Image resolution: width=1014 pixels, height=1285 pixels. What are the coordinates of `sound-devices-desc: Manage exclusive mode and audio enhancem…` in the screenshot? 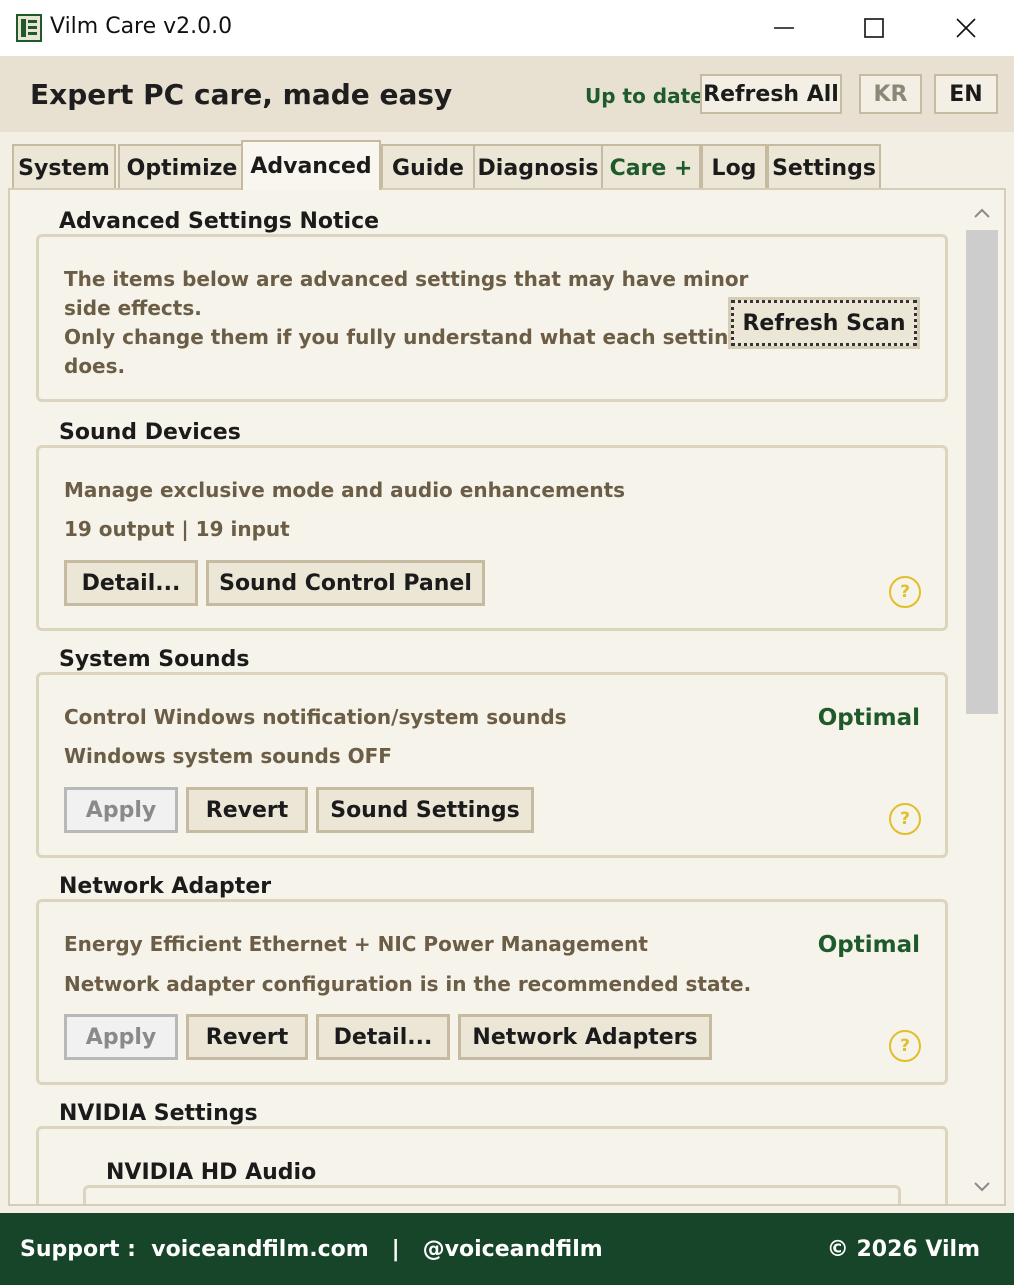 It's located at (345, 490).